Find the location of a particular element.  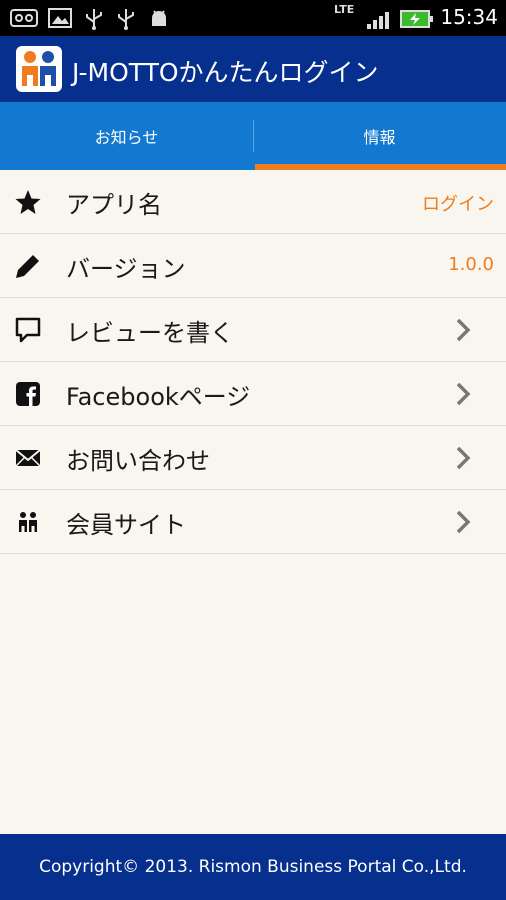

tab-bar: お知らせ 情報 is located at coordinates (253, 136).